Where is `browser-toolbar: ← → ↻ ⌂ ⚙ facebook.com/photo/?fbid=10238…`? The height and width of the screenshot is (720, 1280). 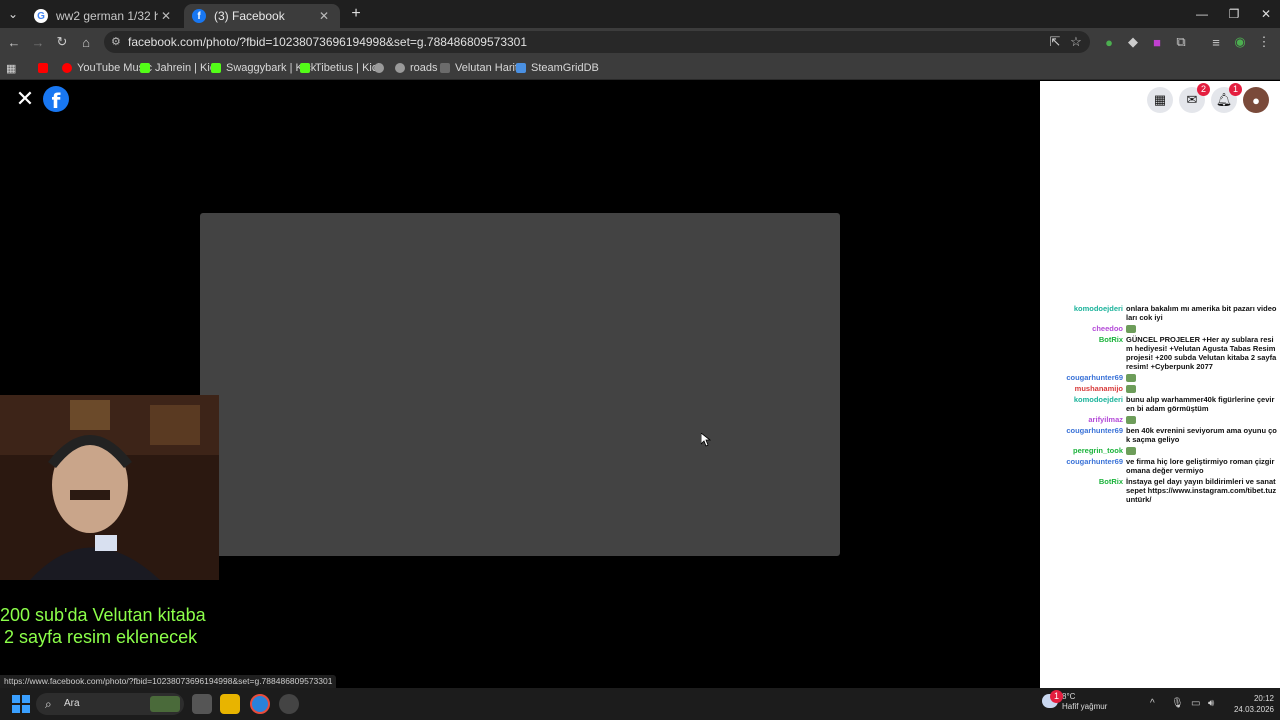 browser-toolbar: ← → ↻ ⌂ ⚙ facebook.com/photo/?fbid=10238… is located at coordinates (640, 42).